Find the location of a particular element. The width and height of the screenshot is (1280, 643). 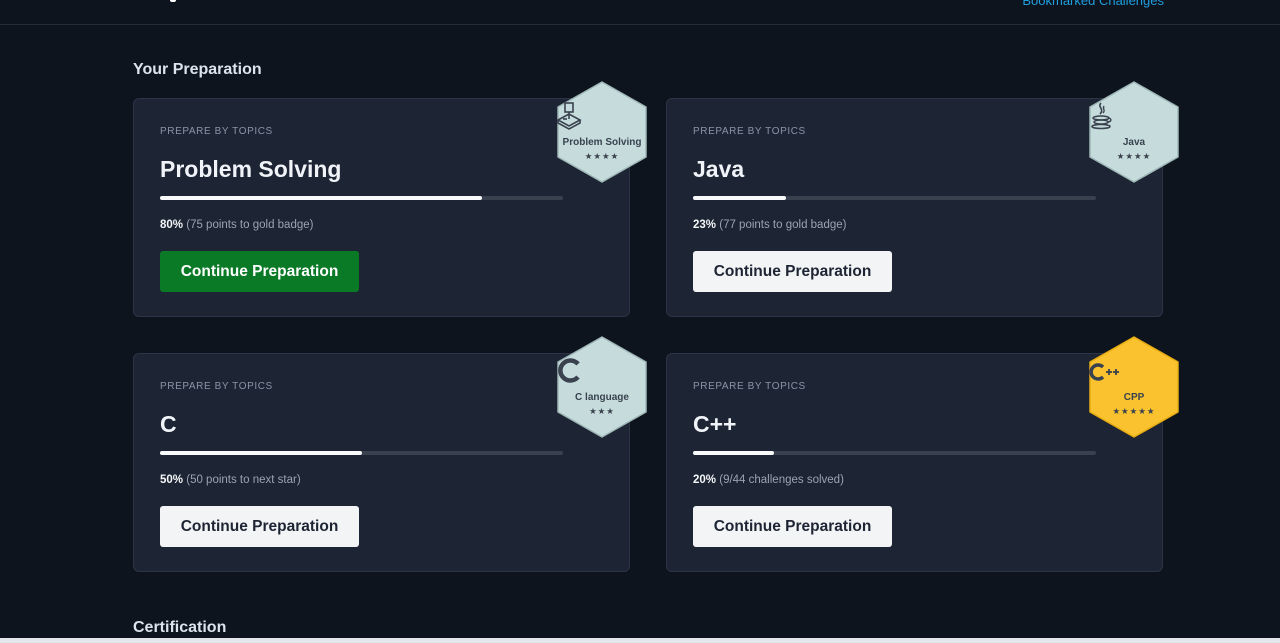

progress-status: 20% (9/44 challenges solved) is located at coordinates (768, 480).